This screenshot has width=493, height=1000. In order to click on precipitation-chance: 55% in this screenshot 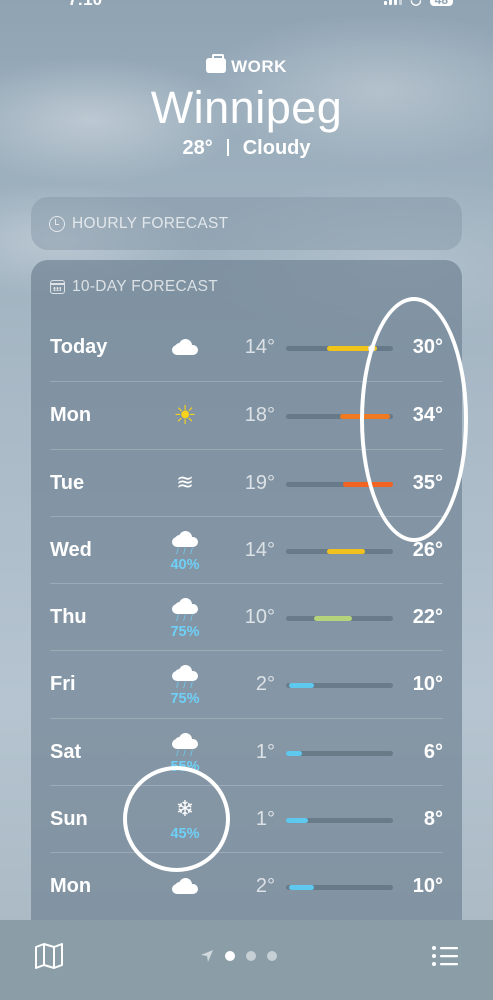, I will do `click(185, 766)`.